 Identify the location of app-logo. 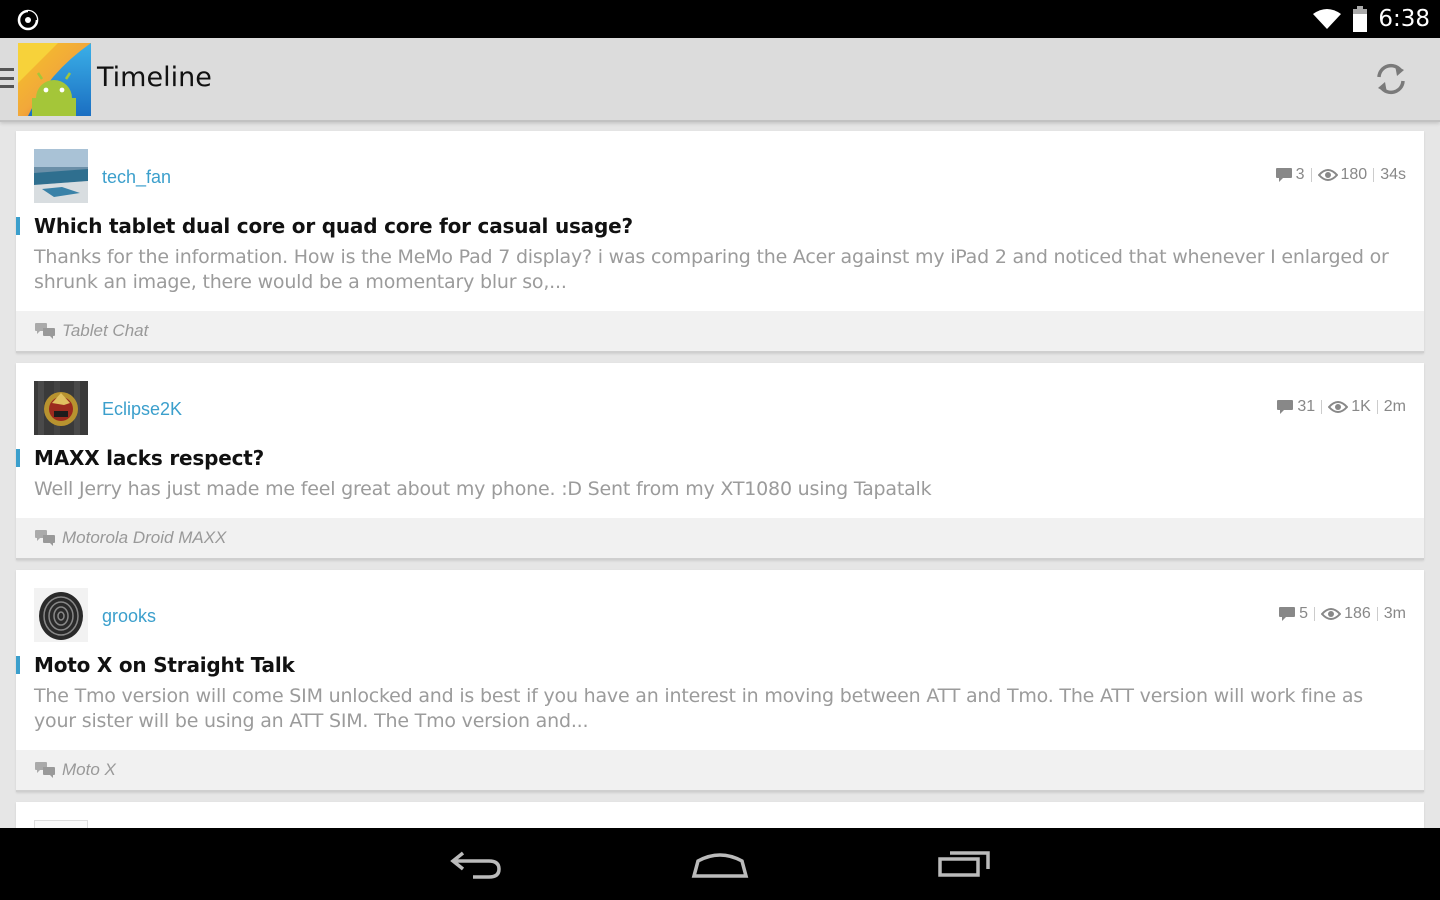
(54, 79).